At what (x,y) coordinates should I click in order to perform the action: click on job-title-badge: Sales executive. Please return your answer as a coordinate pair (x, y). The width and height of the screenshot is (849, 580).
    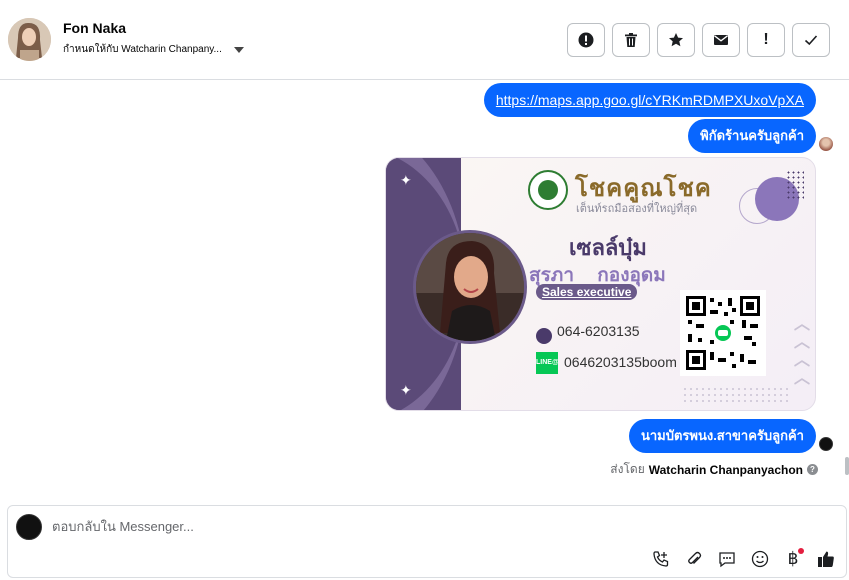
    Looking at the image, I should click on (587, 292).